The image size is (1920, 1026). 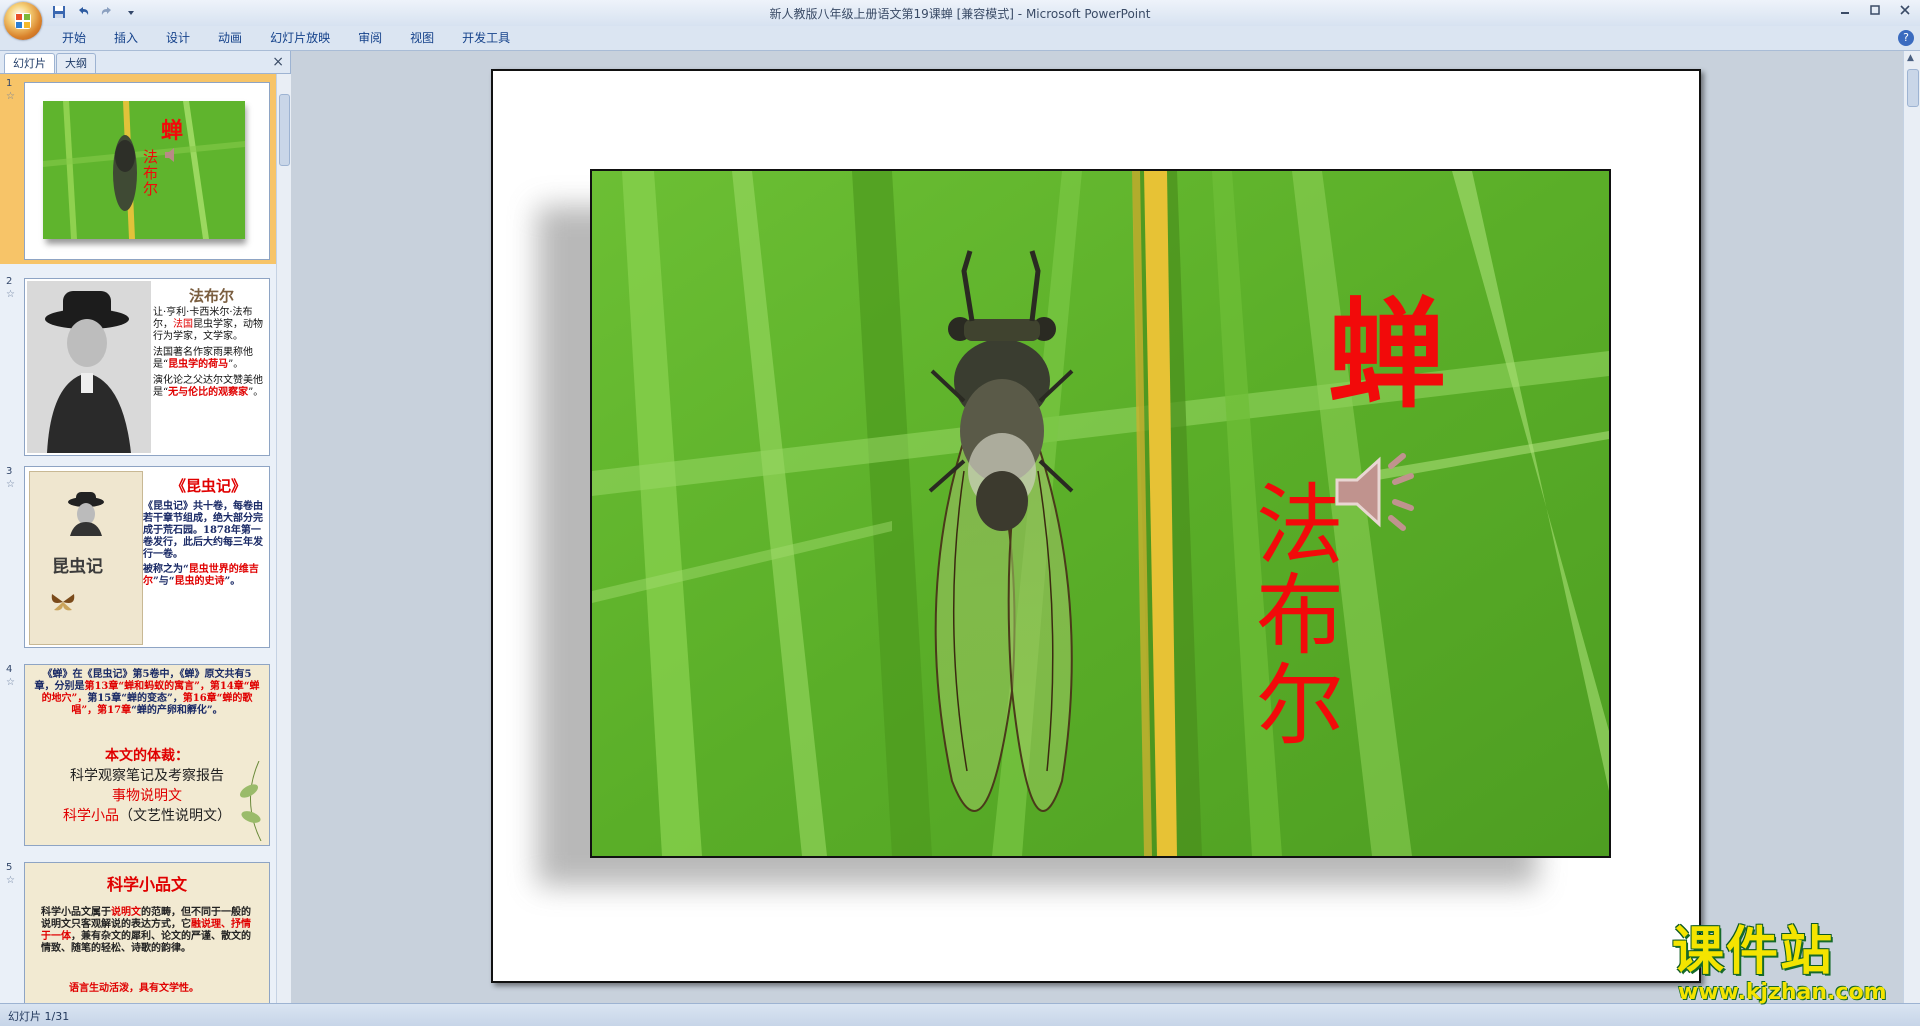 What do you see at coordinates (422, 38) in the screenshot?
I see `tab-view: 视图` at bounding box center [422, 38].